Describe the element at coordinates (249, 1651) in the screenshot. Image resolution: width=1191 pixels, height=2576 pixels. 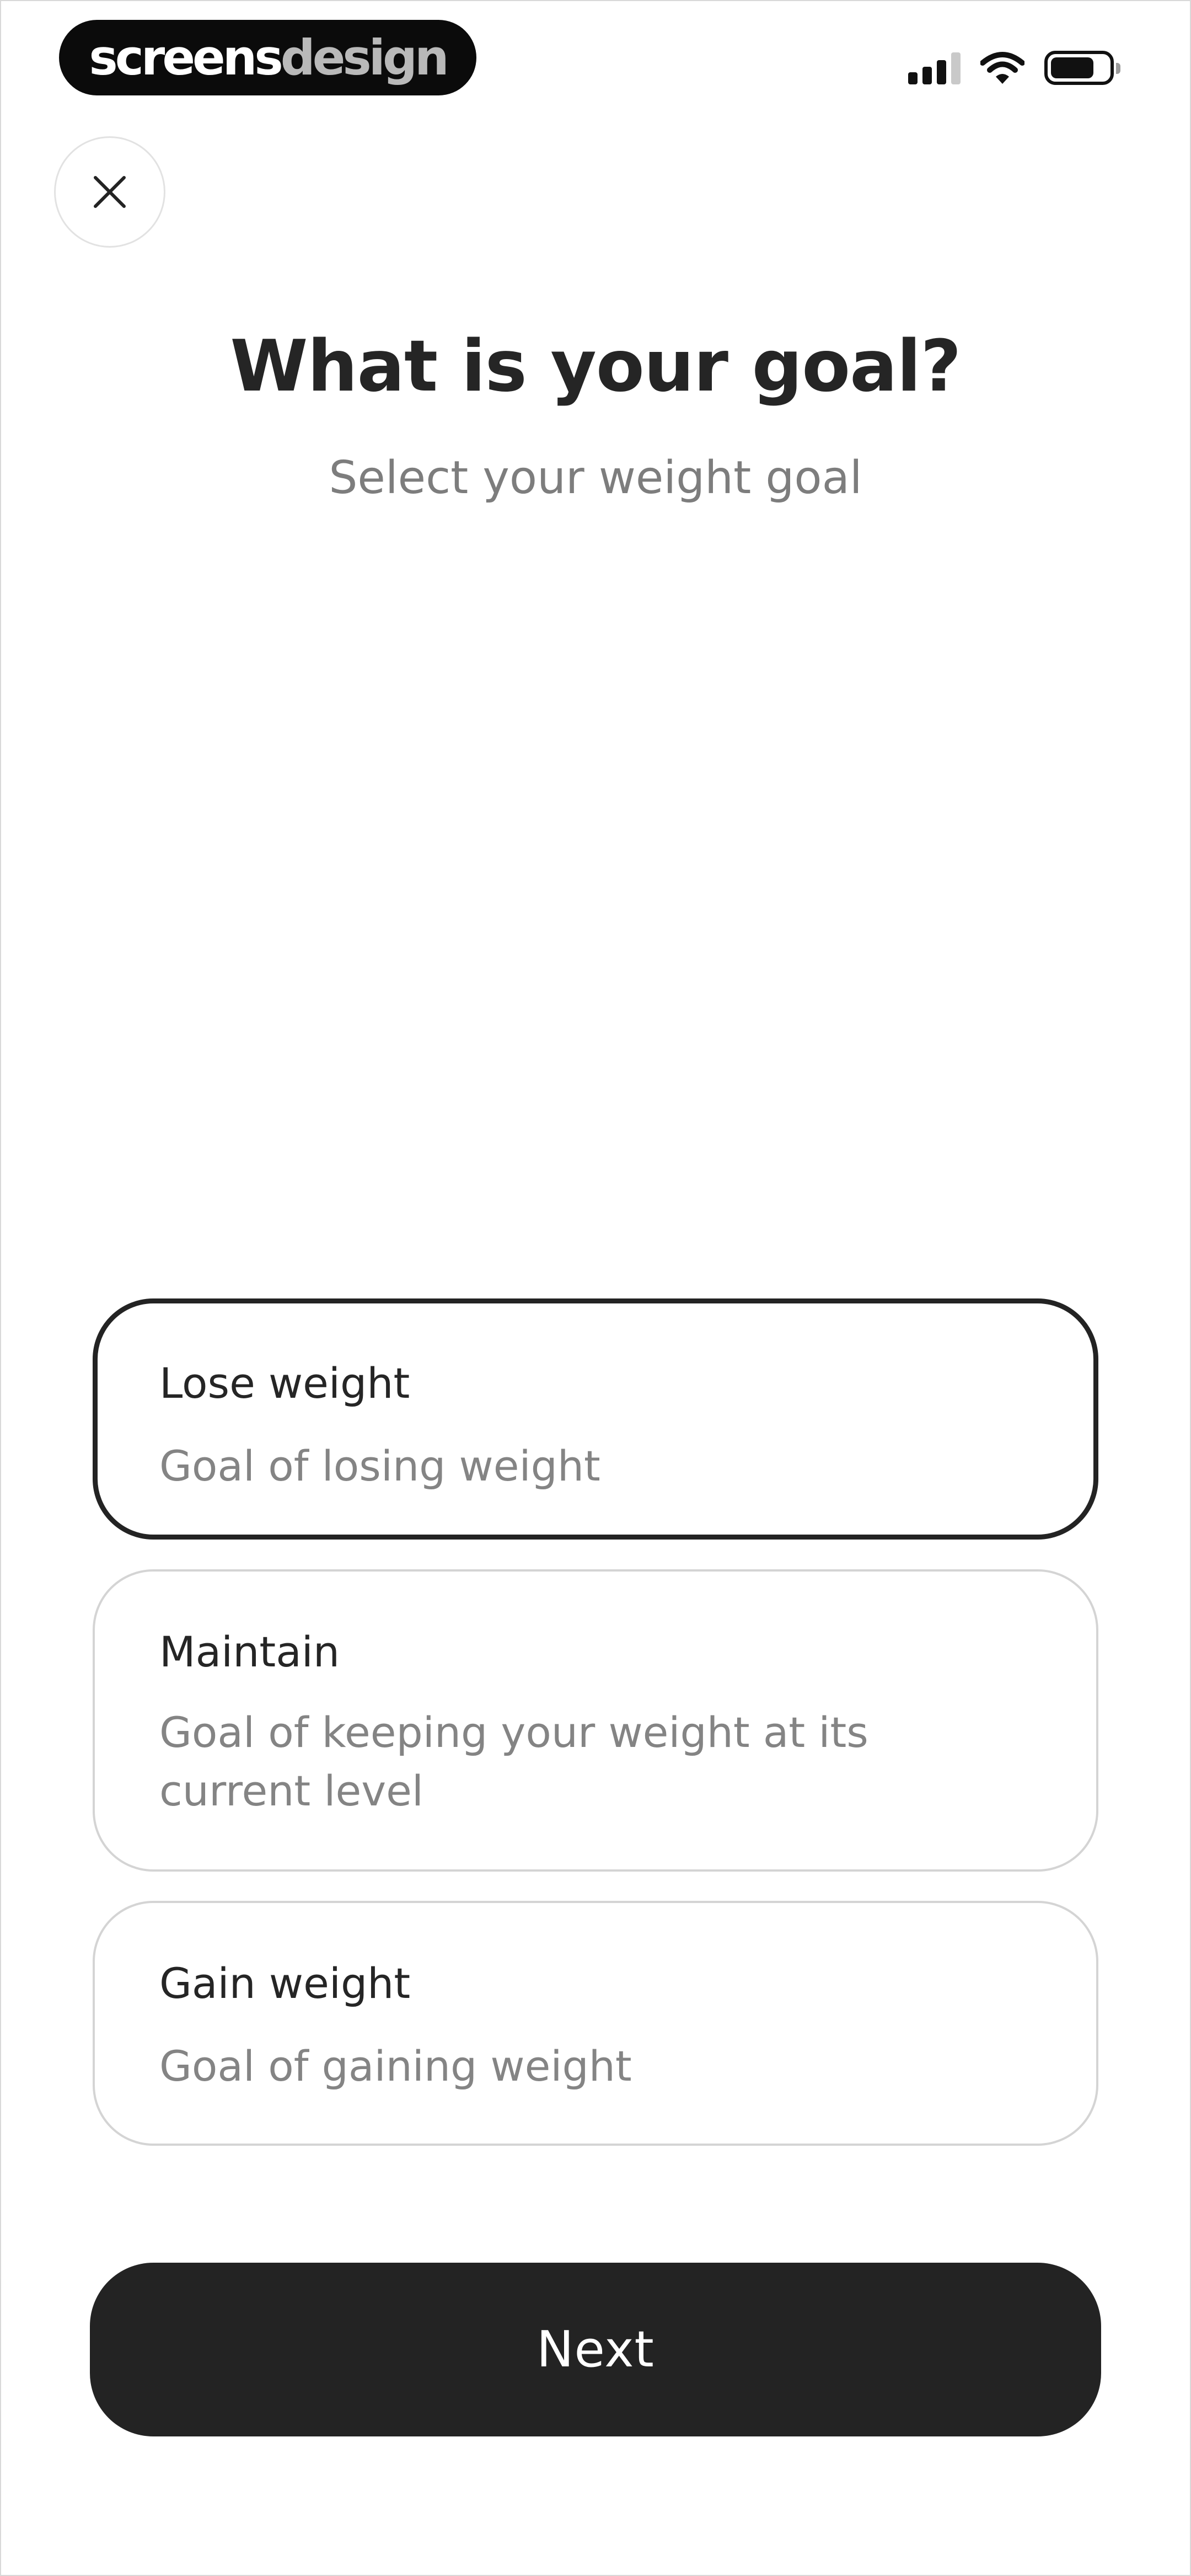
I see `option-title: Maintain` at that location.